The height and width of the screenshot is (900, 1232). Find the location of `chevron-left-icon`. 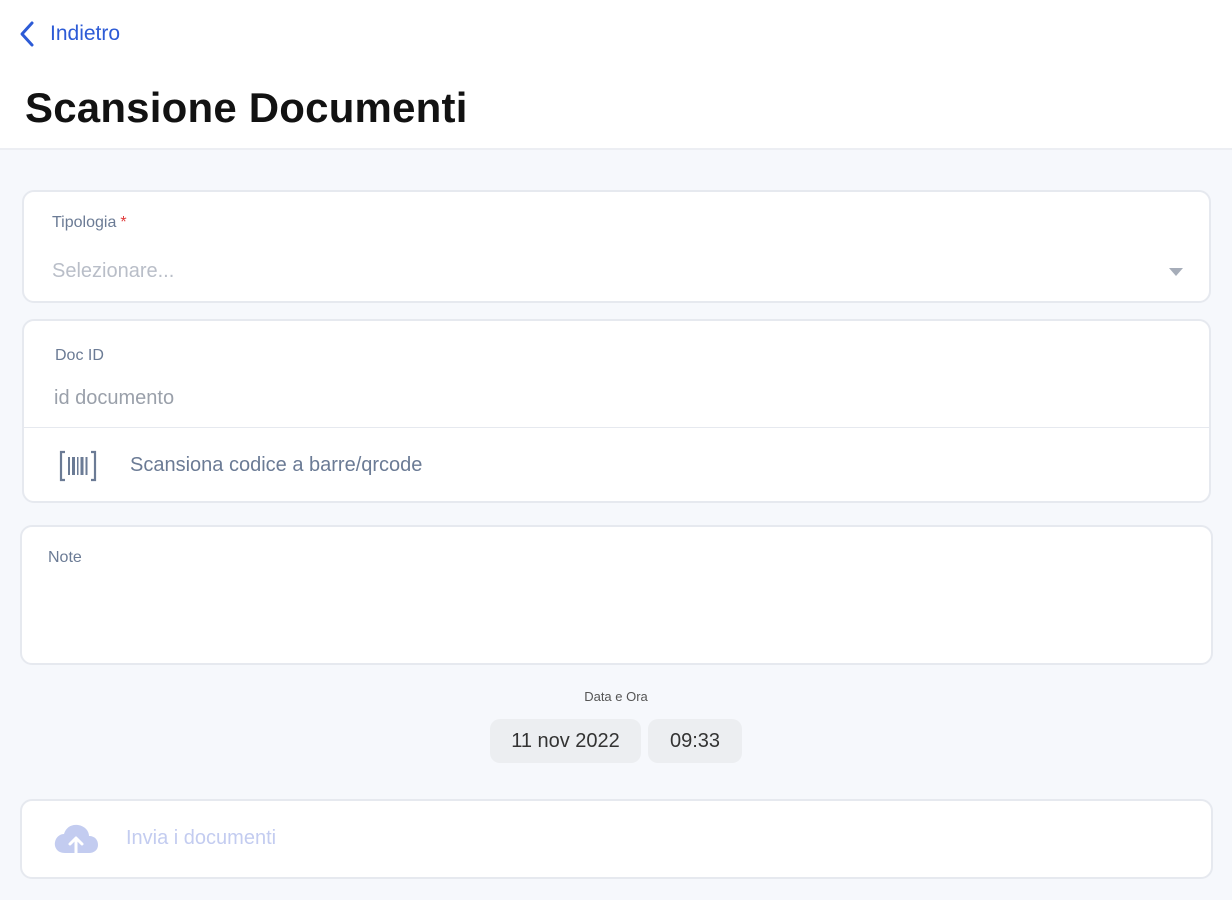

chevron-left-icon is located at coordinates (27, 34).